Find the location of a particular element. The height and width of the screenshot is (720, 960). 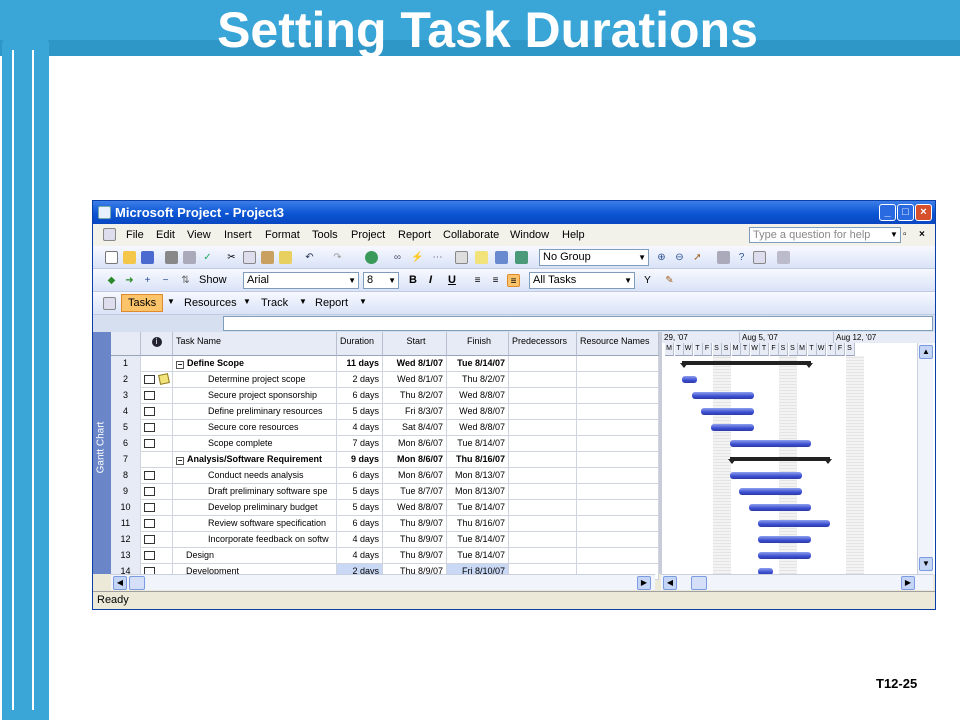

column-header-finish: Finish is located at coordinates (478, 344).